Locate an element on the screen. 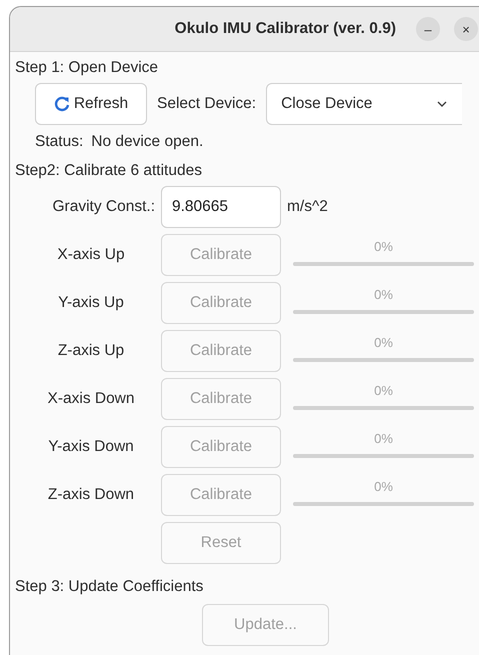 This screenshot has height=655, width=479. refresh-button: Refresh is located at coordinates (91, 104).